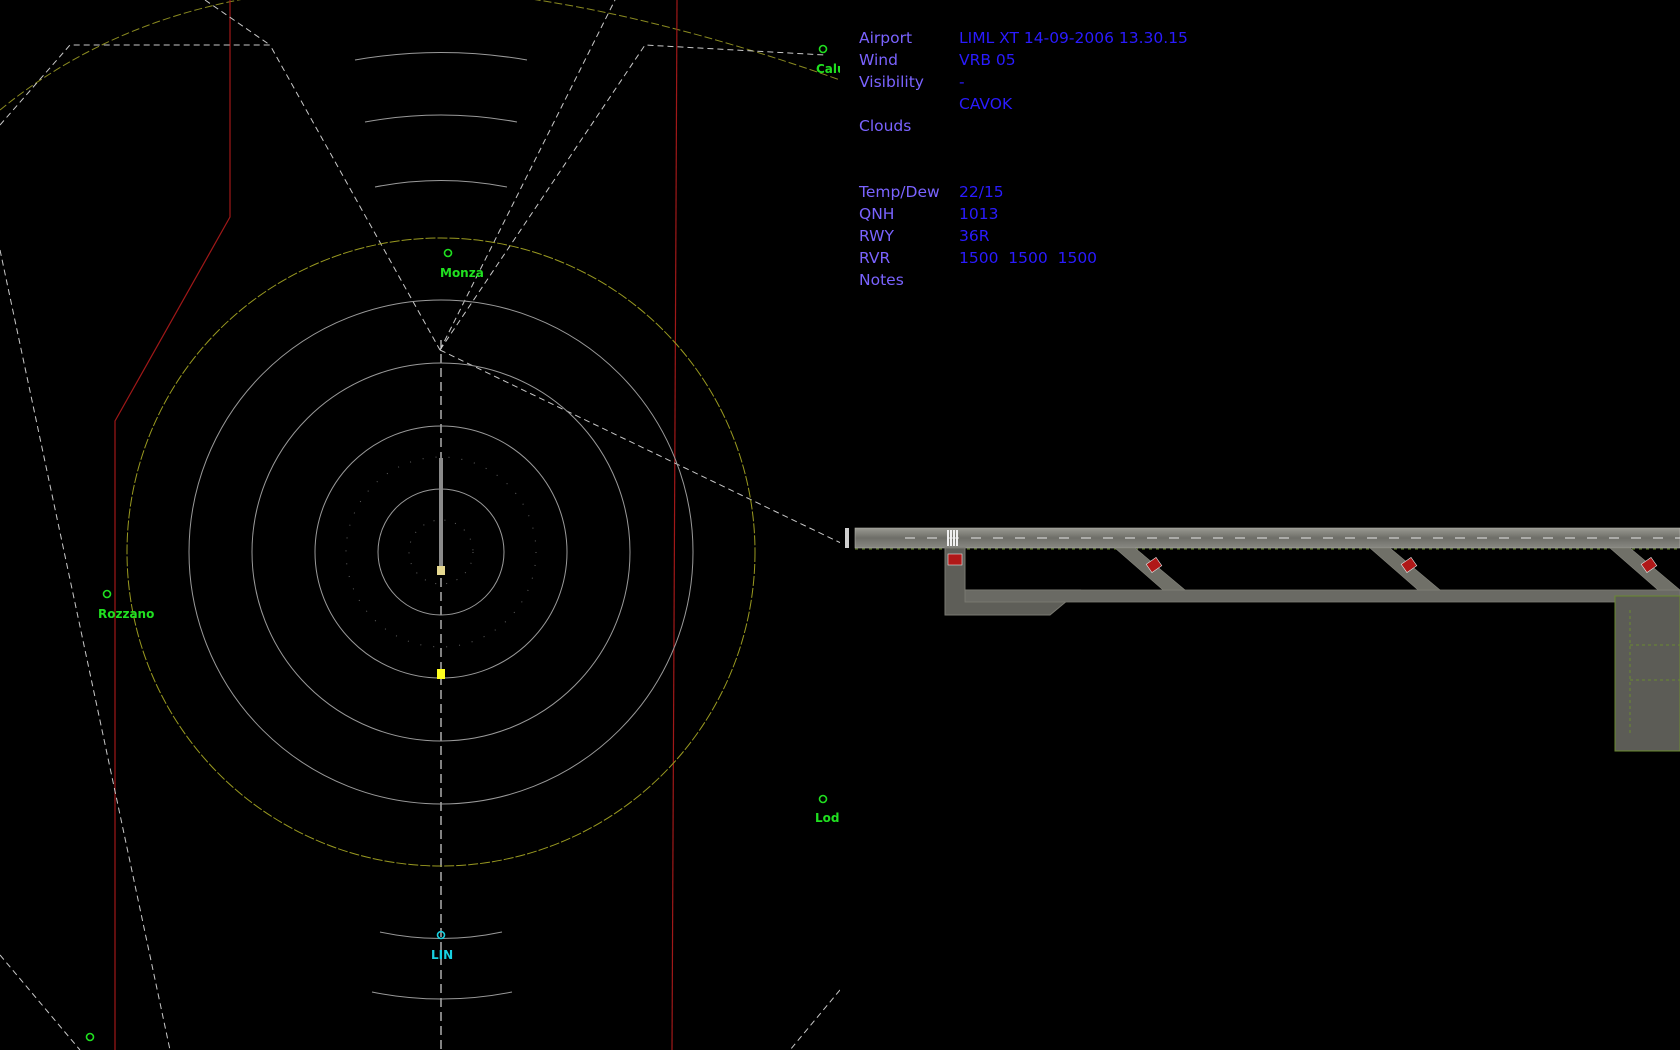  Describe the element at coordinates (974, 236) in the screenshot. I see `rwy-value: 36R` at that location.